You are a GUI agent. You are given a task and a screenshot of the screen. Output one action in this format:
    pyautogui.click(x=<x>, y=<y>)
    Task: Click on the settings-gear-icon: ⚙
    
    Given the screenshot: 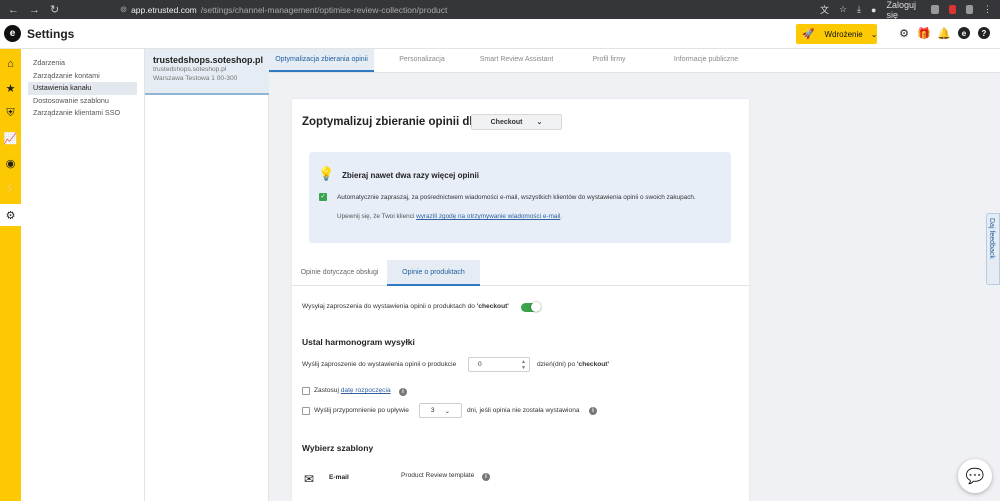 What is the action you would take?
    pyautogui.click(x=10, y=215)
    